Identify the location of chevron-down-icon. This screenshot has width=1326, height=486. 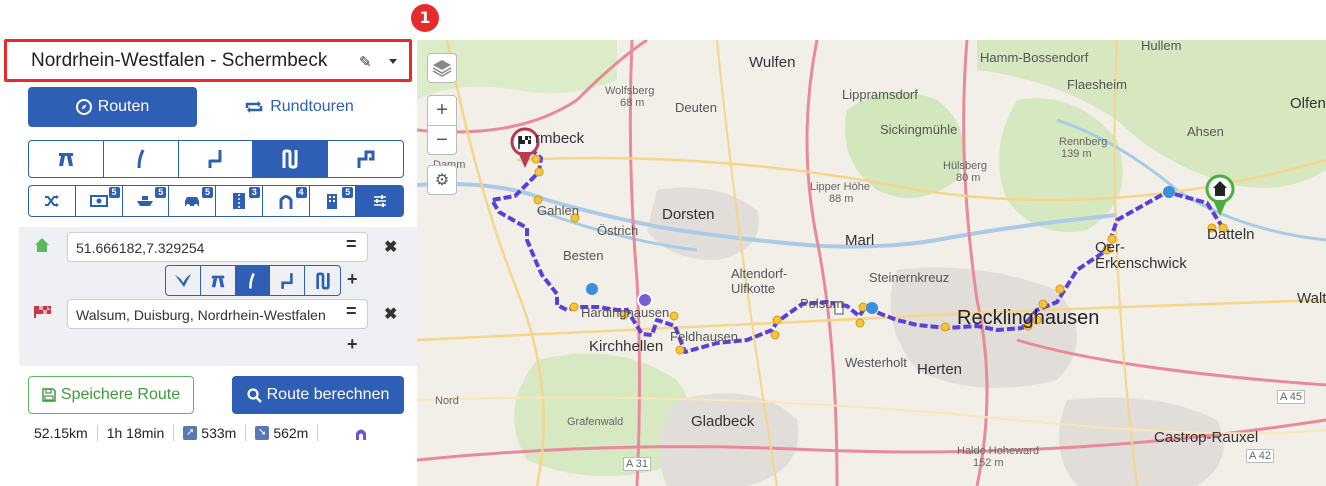
(393, 61).